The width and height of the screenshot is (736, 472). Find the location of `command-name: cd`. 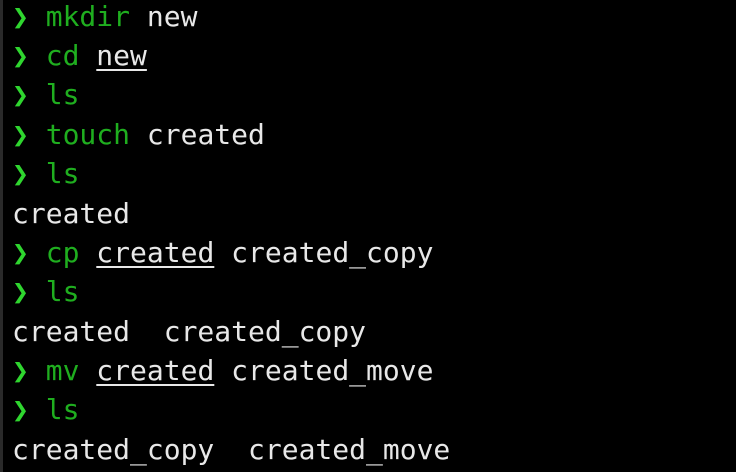

command-name: cd is located at coordinates (62, 55).